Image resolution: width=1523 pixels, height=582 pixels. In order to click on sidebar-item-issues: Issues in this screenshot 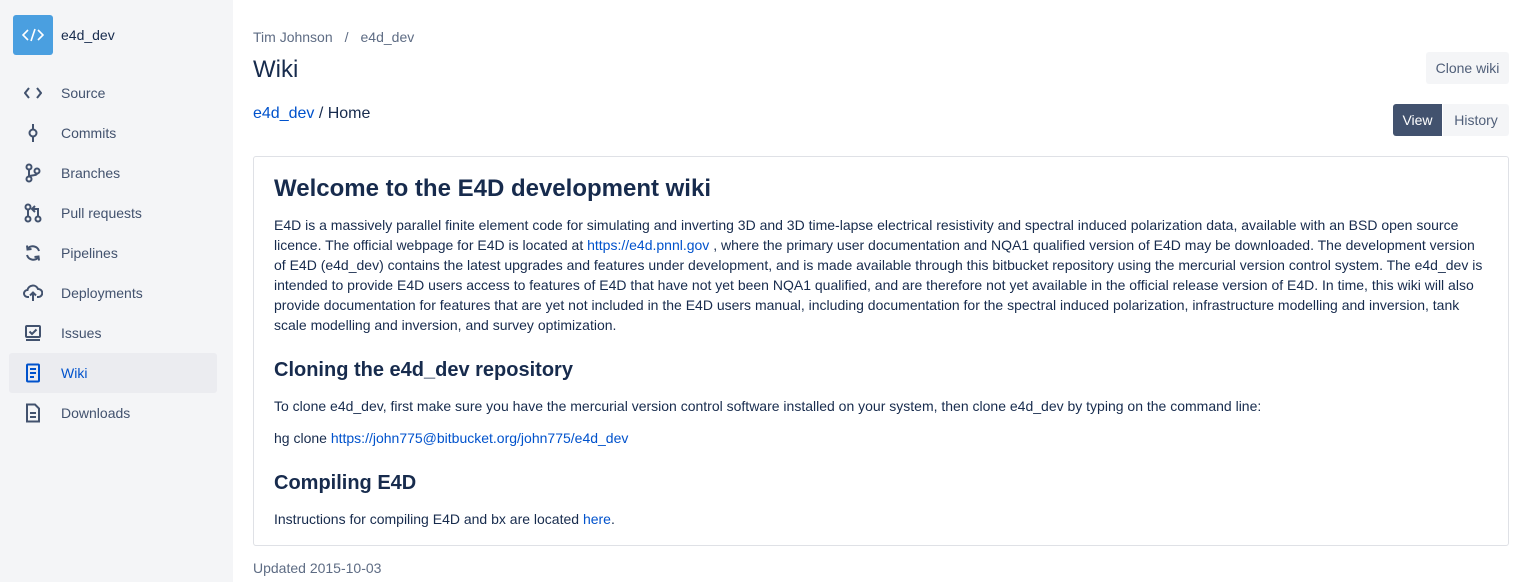, I will do `click(113, 333)`.